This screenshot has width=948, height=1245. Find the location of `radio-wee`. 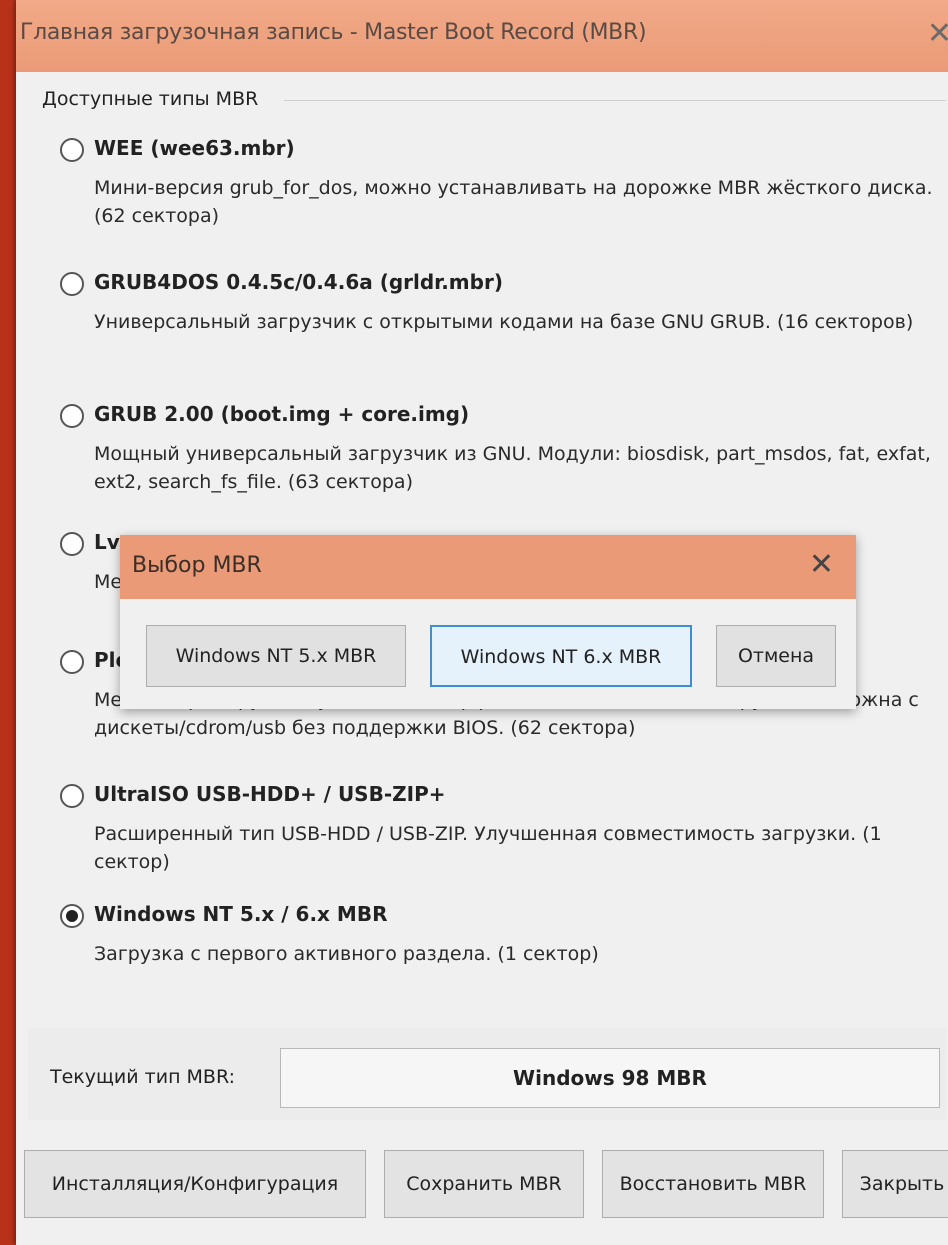

radio-wee is located at coordinates (72, 150).